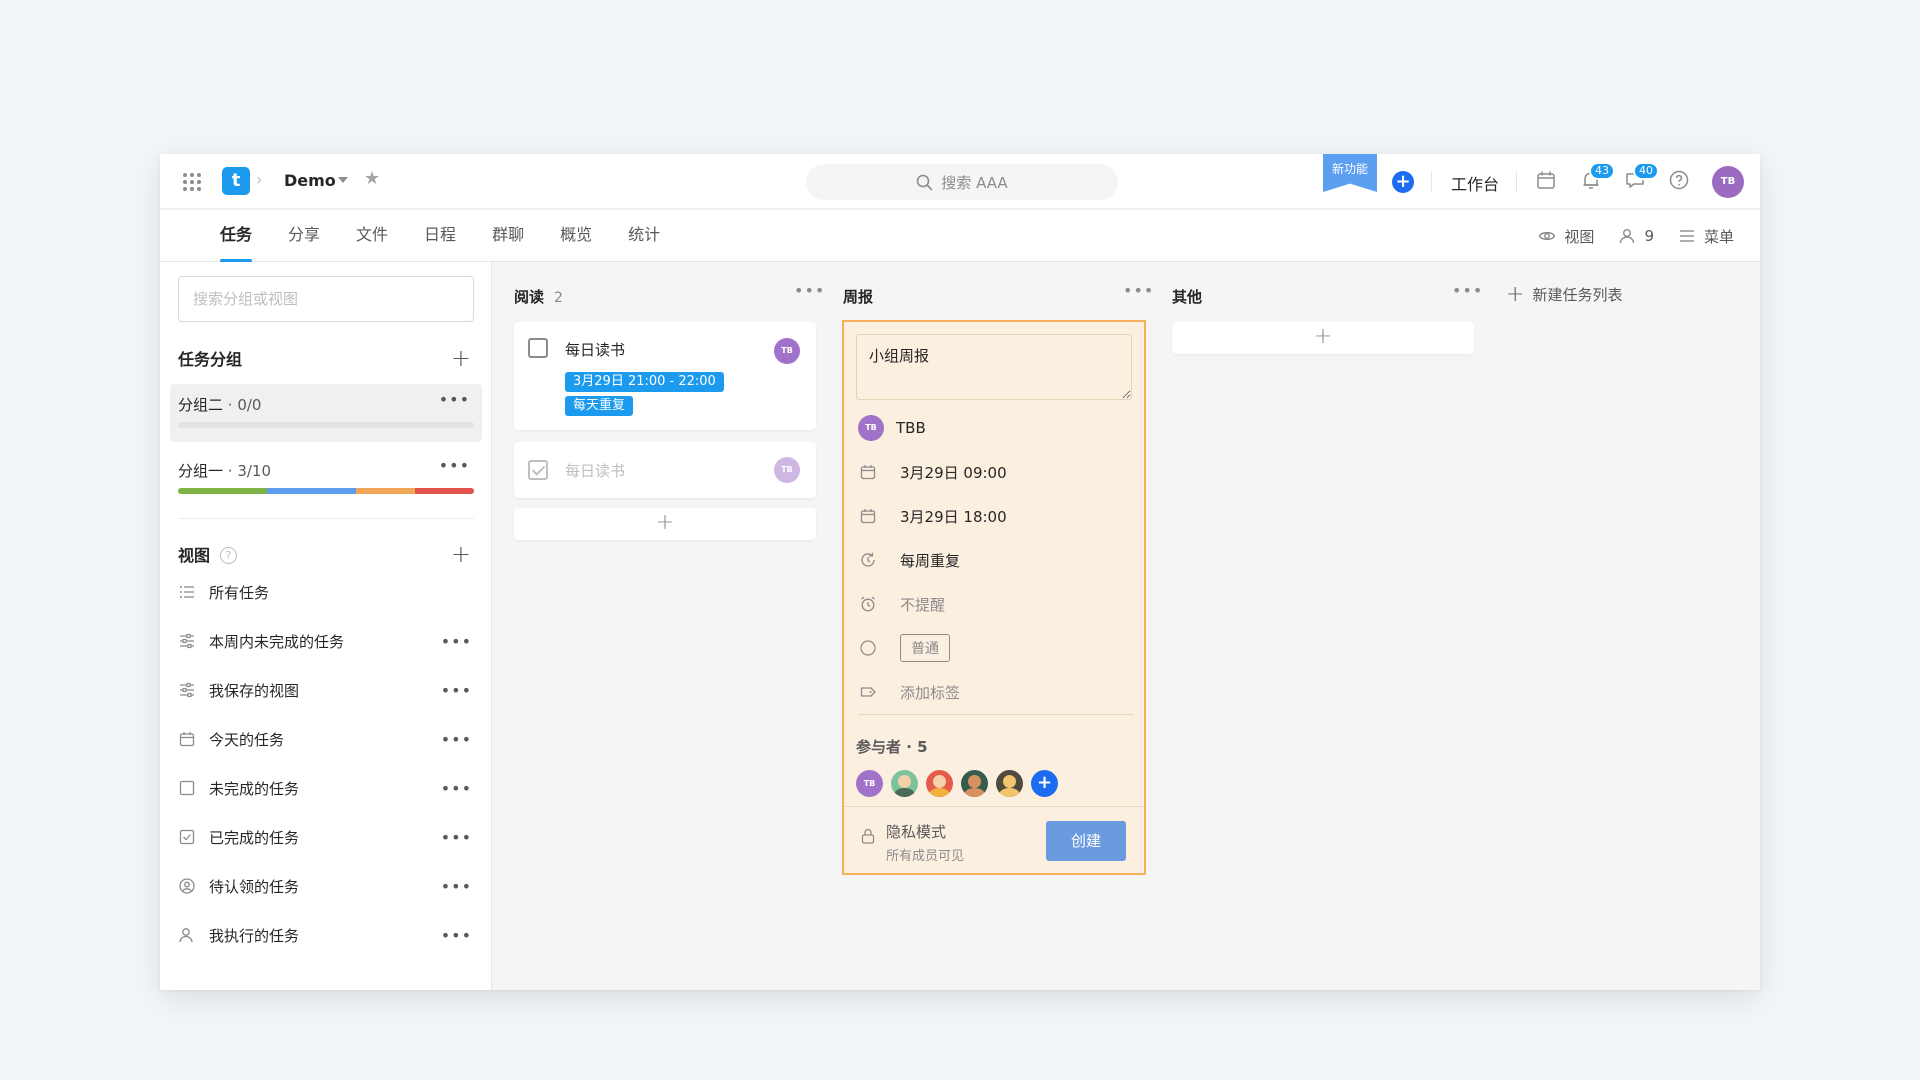 The width and height of the screenshot is (1920, 1080). Describe the element at coordinates (996, 648) in the screenshot. I see `priority-row: 普通` at that location.